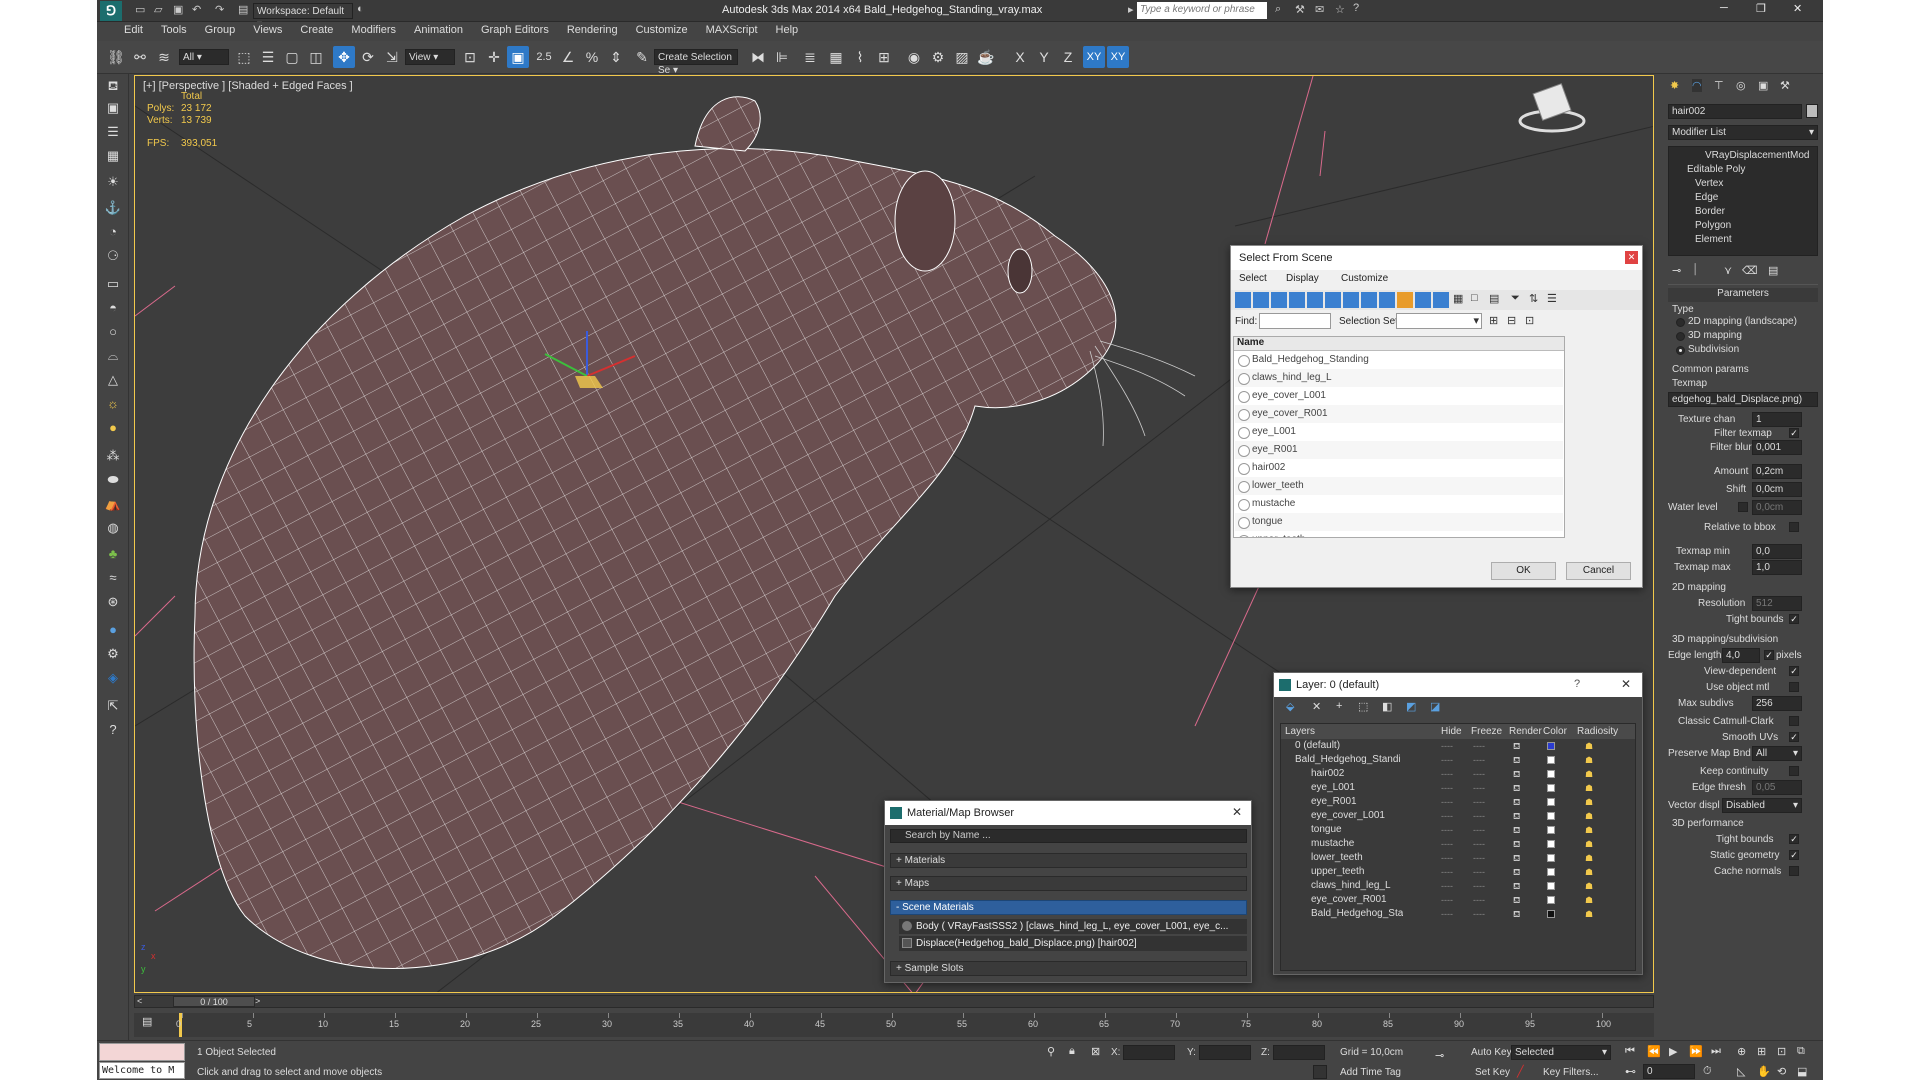 The width and height of the screenshot is (1920, 1080). I want to click on display-invert-icon: ▤, so click(1494, 298).